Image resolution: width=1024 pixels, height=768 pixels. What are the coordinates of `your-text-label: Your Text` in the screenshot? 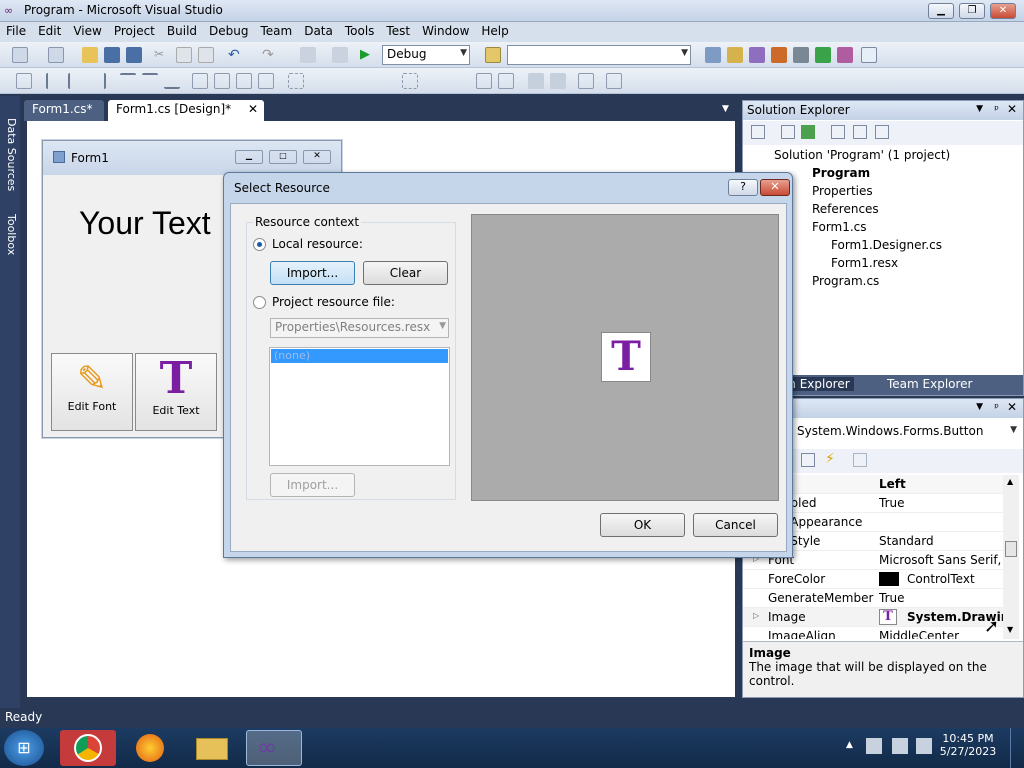 It's located at (145, 223).